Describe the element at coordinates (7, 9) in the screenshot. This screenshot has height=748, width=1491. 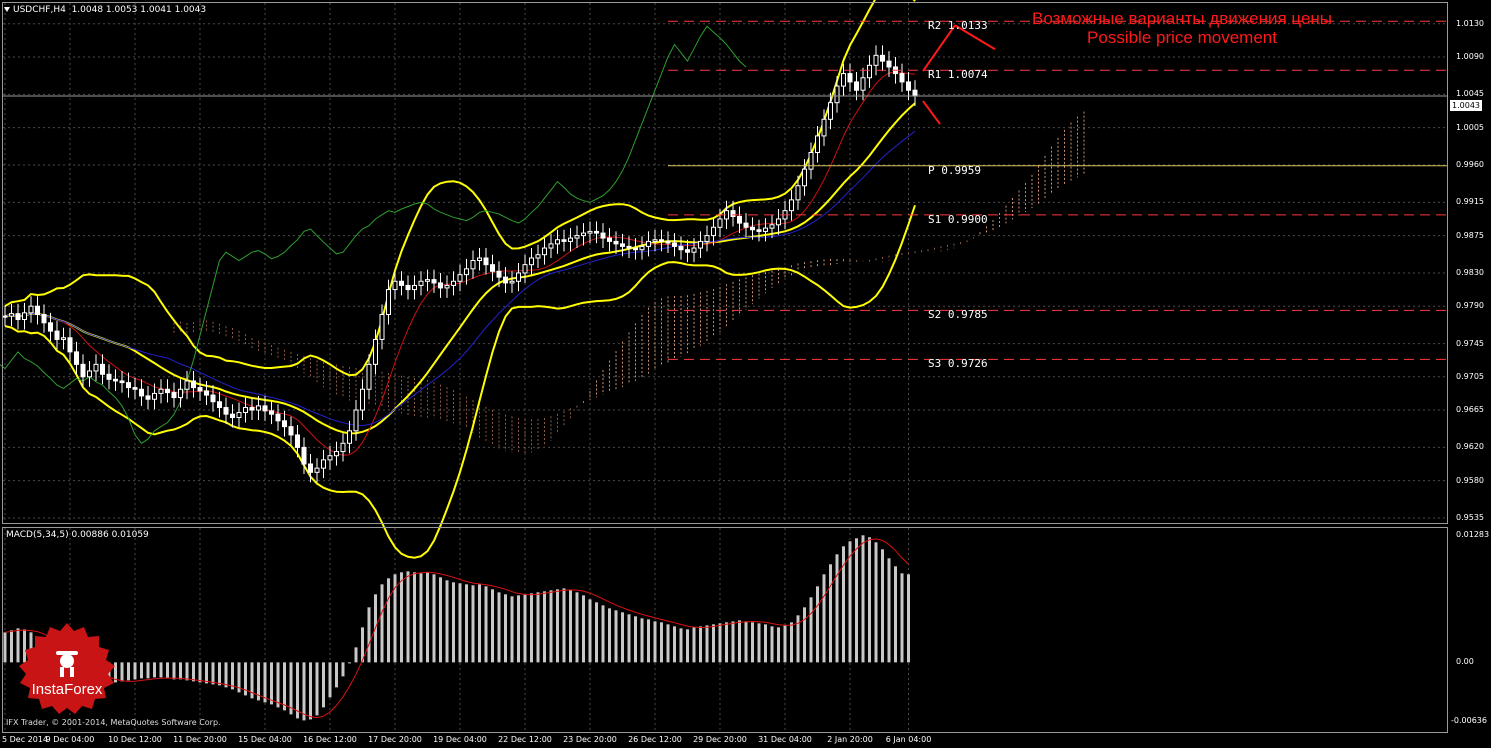
I see `dropdown-arrow-icon` at that location.